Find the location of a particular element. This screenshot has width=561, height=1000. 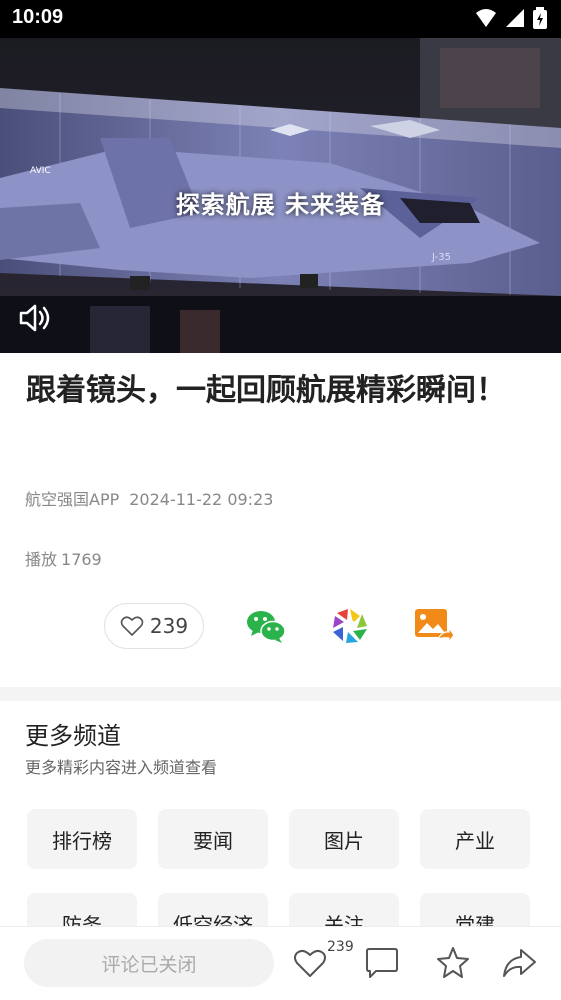

section-divider is located at coordinates (280, 694).